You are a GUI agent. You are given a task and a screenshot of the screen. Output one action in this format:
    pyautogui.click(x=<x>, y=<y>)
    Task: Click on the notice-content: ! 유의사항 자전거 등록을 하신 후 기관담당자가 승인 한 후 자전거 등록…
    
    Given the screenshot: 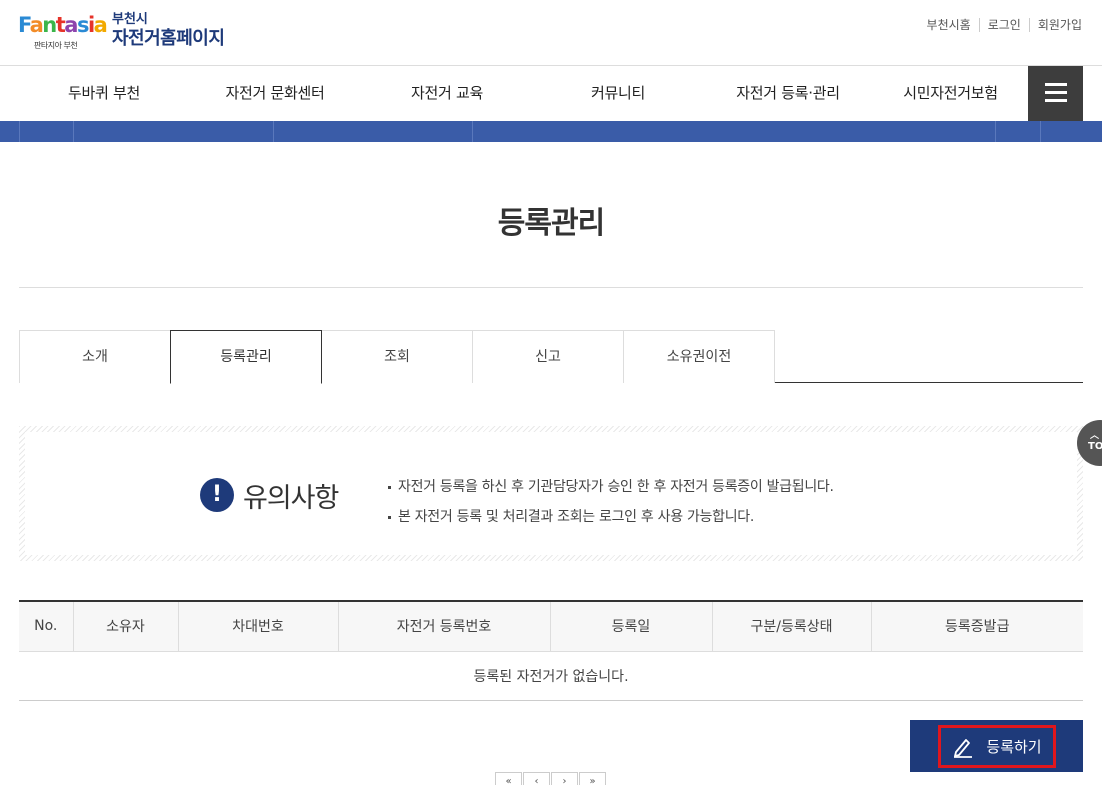 What is the action you would take?
    pyautogui.click(x=551, y=493)
    